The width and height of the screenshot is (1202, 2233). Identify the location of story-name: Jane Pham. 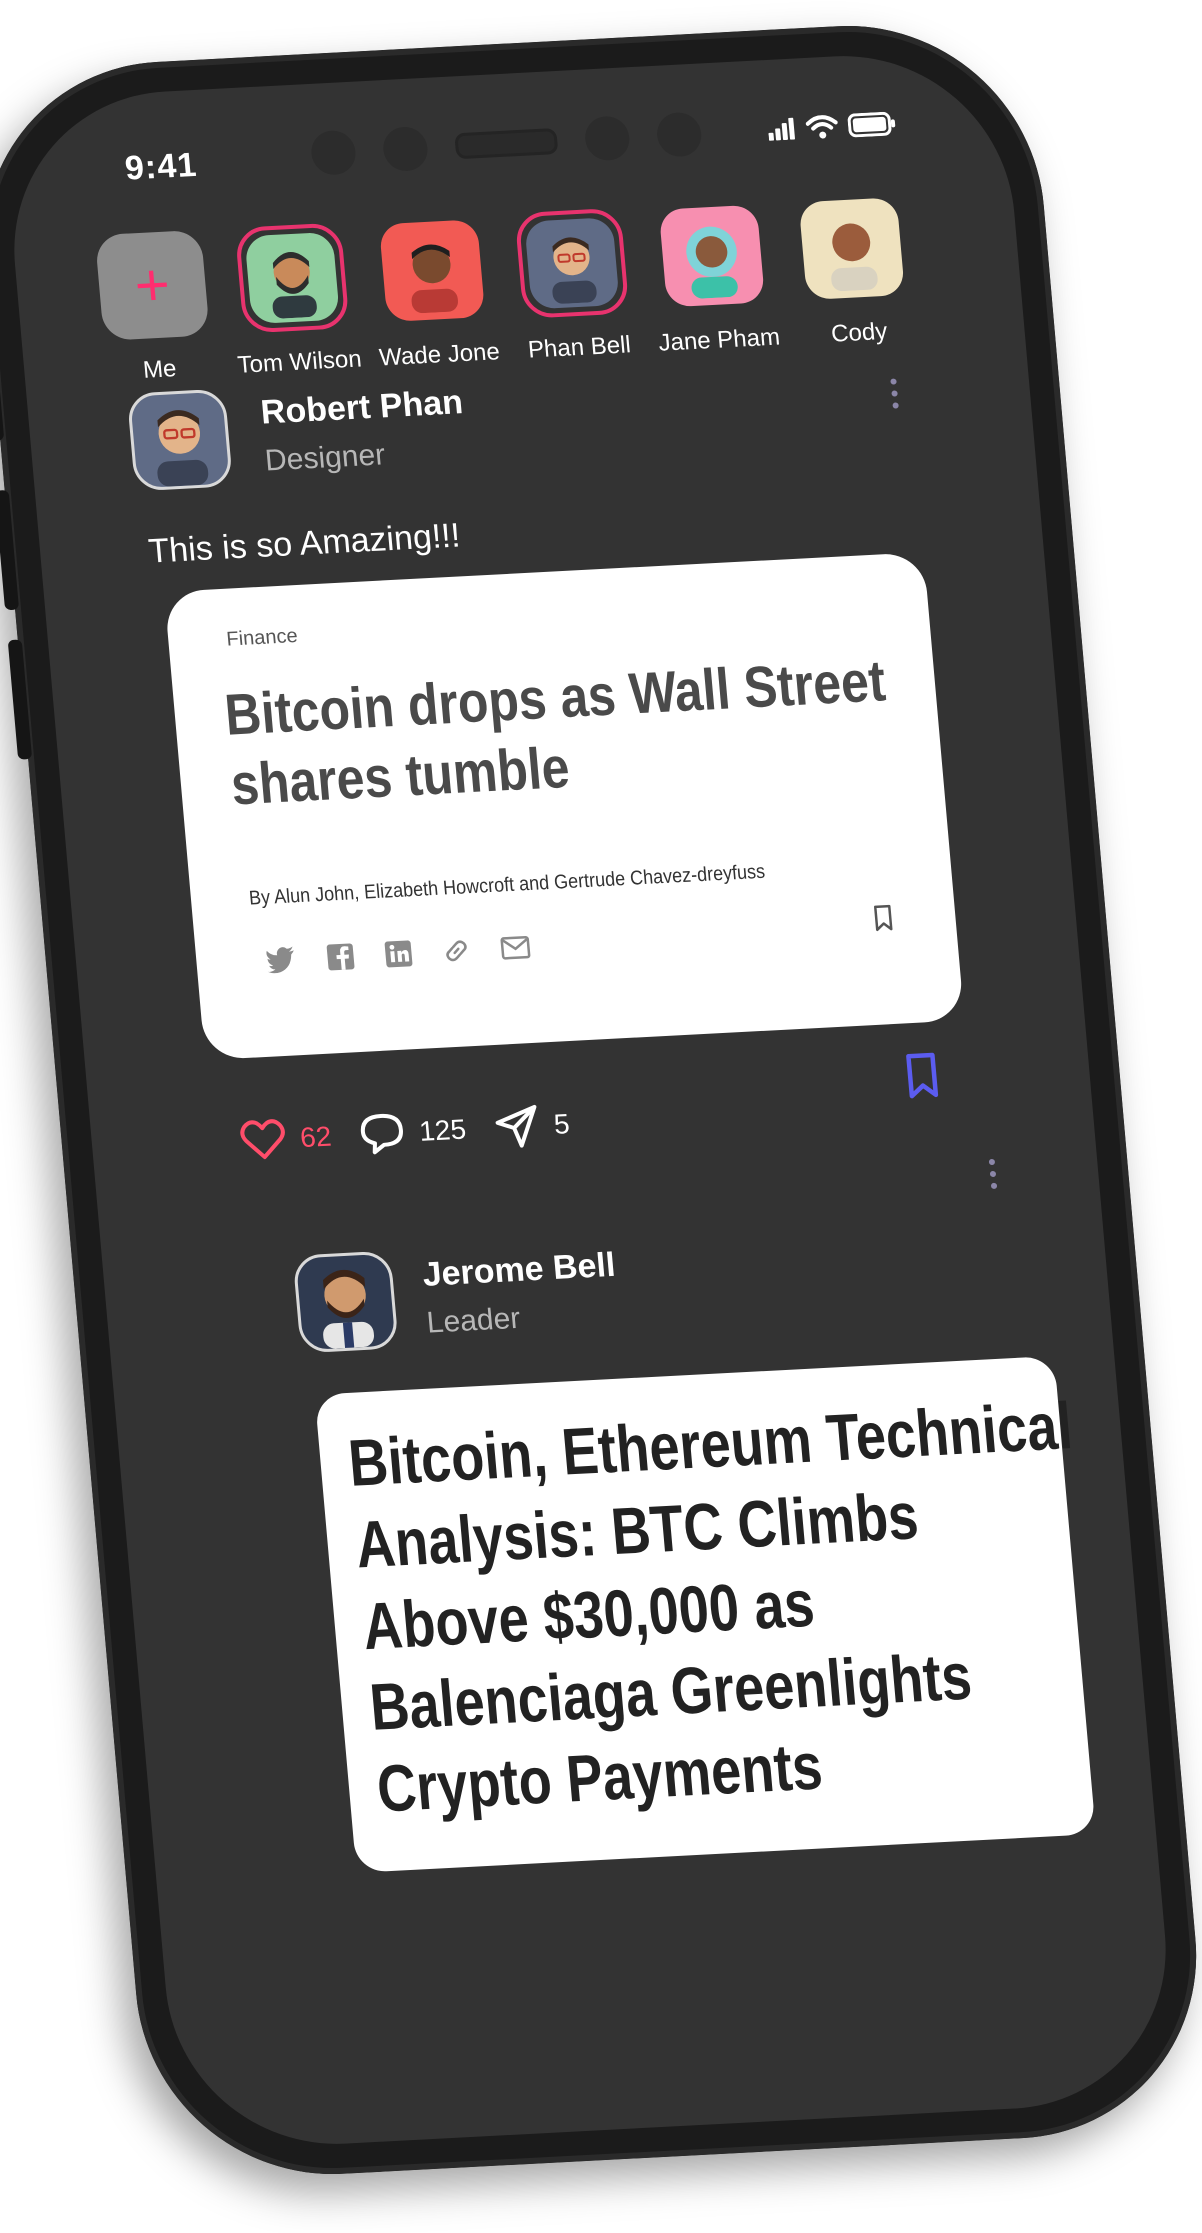
(719, 340).